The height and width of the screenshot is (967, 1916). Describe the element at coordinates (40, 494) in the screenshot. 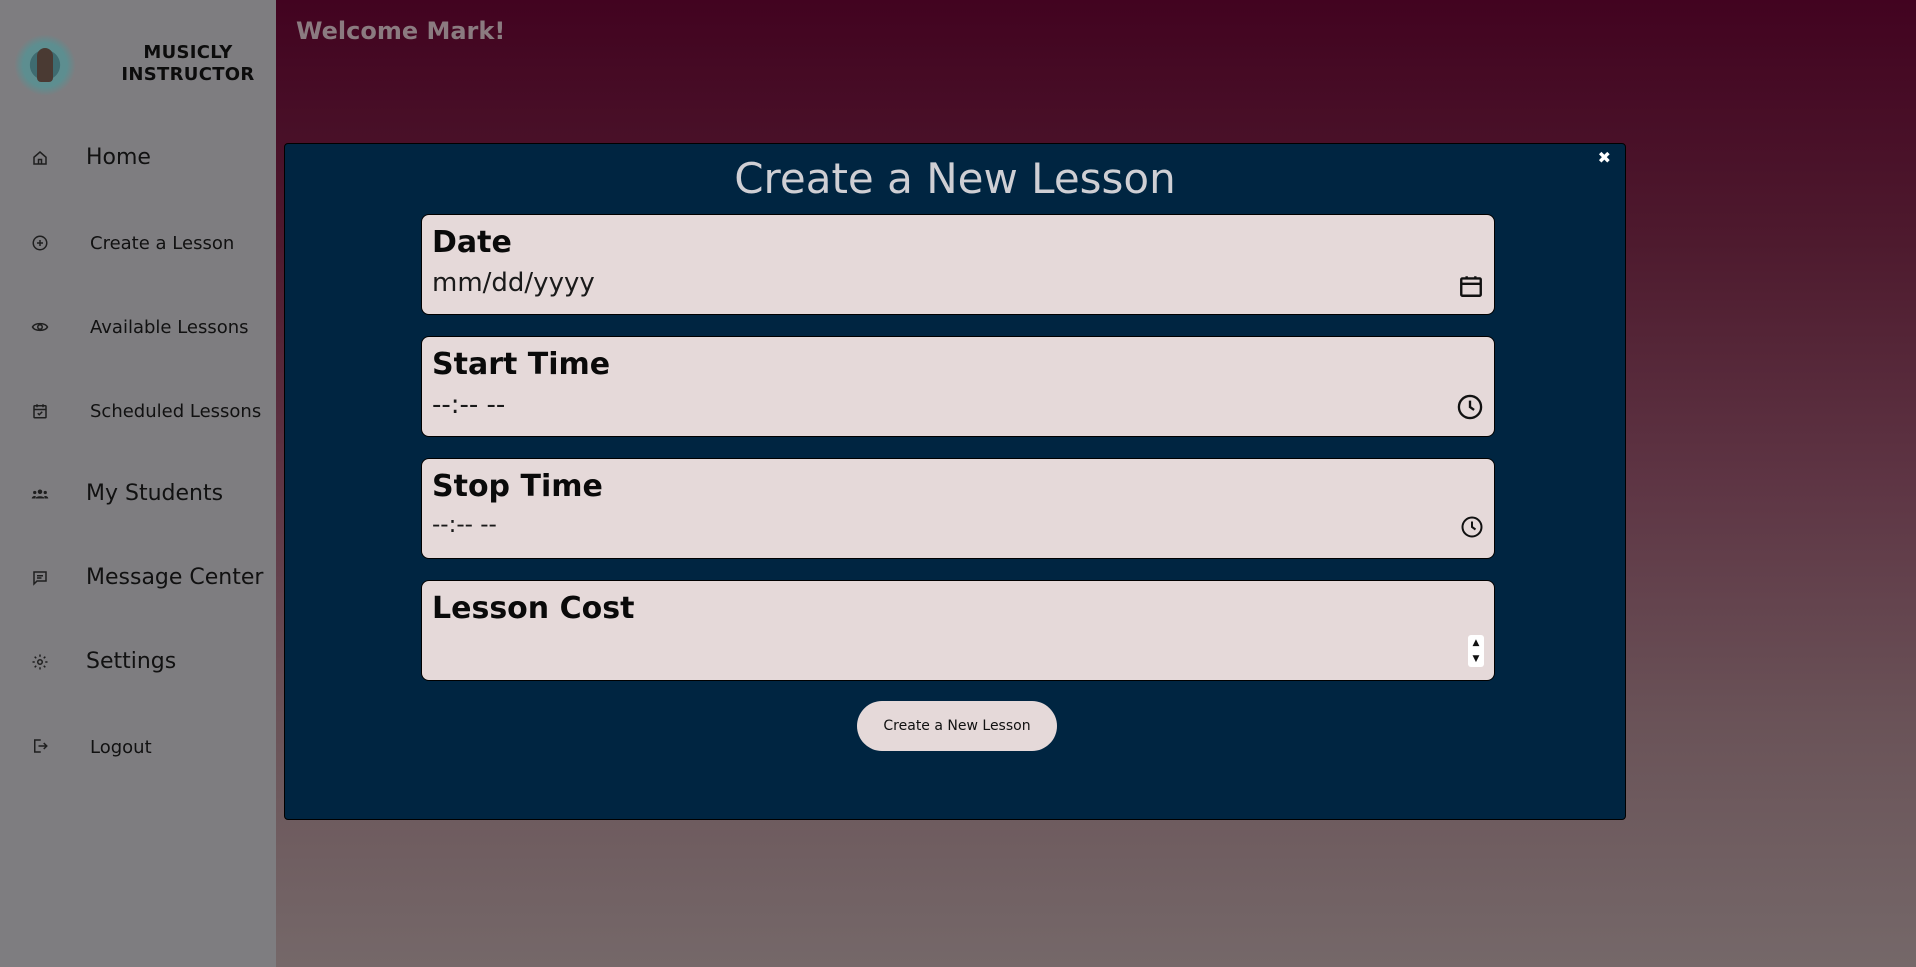

I see `users-icon` at that location.